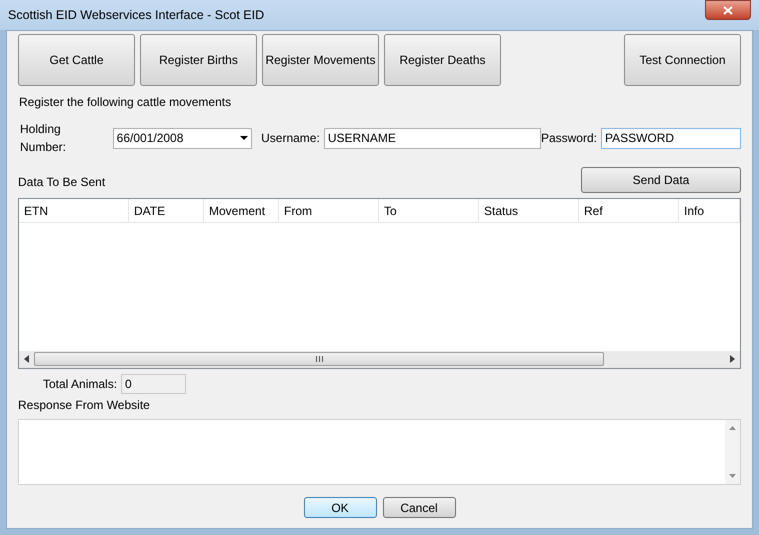 The height and width of the screenshot is (535, 759). Describe the element at coordinates (62, 182) in the screenshot. I see `section-label: Data To Be Sent` at that location.